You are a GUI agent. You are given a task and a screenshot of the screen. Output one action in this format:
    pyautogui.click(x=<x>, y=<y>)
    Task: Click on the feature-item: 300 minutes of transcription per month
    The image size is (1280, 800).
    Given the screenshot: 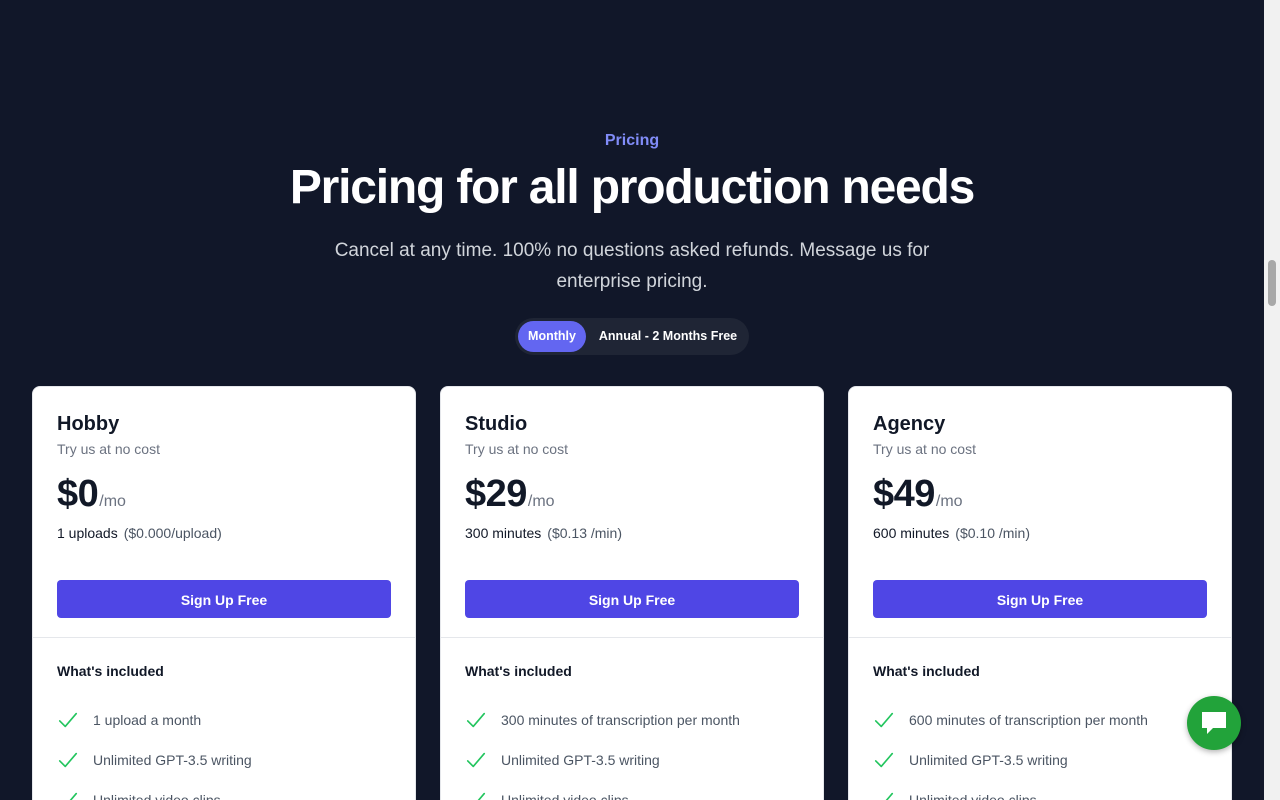 What is the action you would take?
    pyautogui.click(x=632, y=720)
    